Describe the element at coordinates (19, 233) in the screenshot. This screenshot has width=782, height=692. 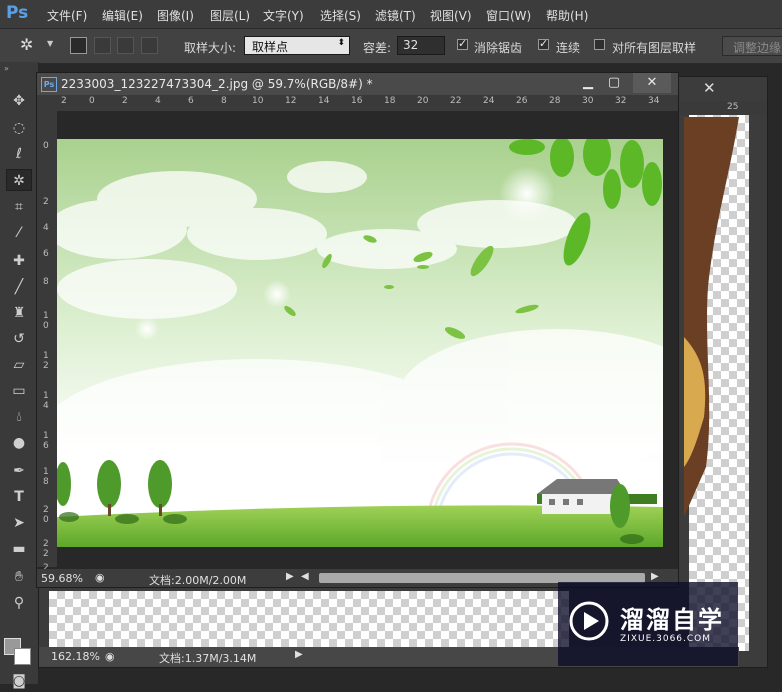
I see `eyedropper-tool-icon: ⁄` at that location.